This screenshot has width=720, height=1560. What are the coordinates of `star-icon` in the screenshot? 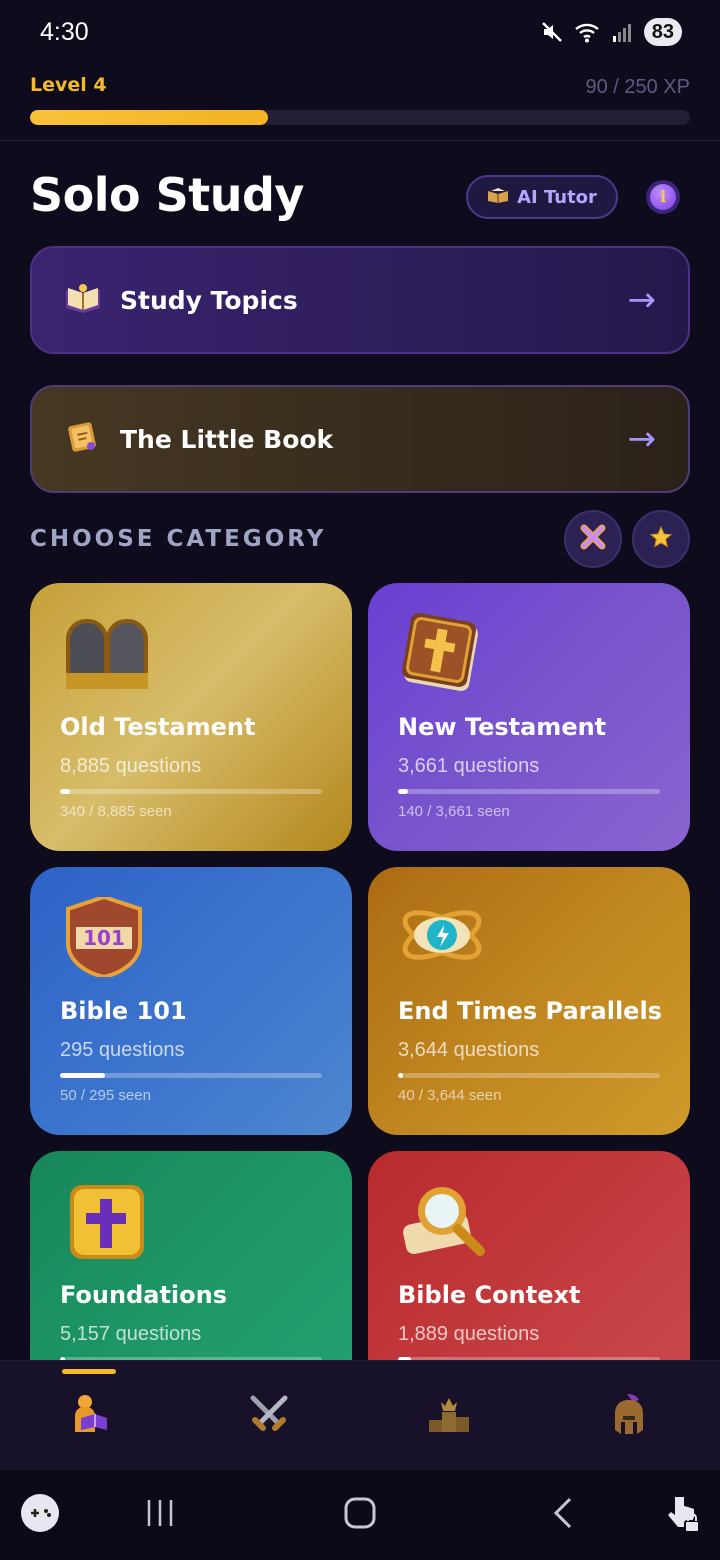 It's located at (661, 539).